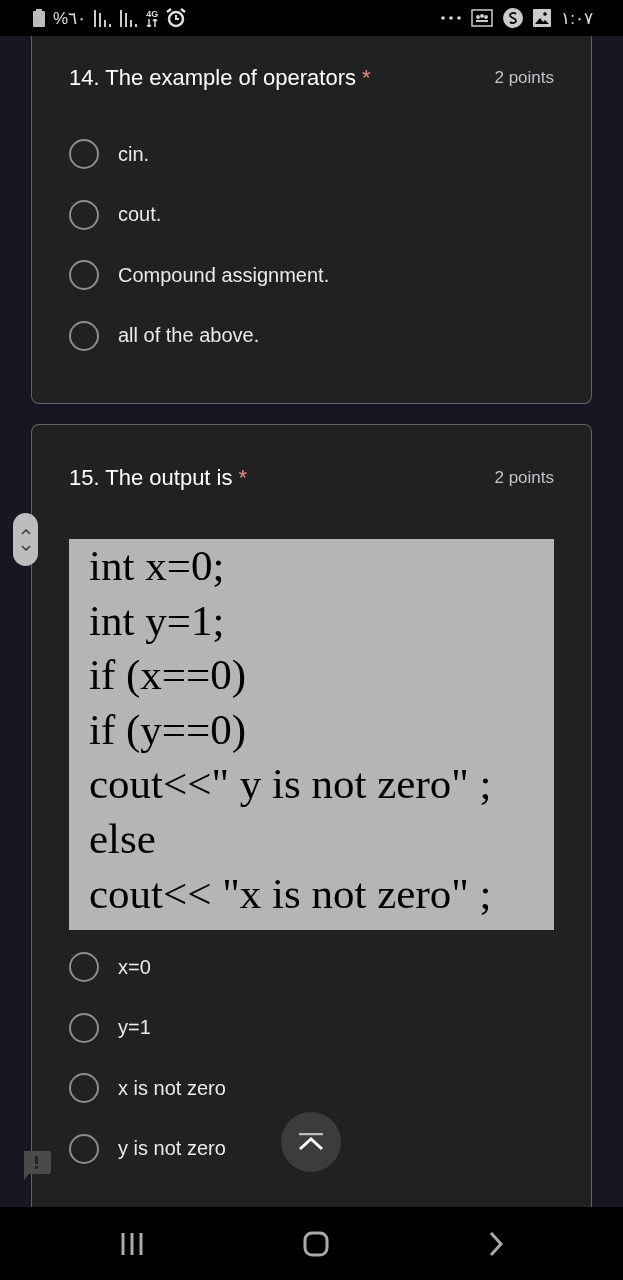 This screenshot has width=623, height=1280. I want to click on data-arrows-icon, so click(152, 22).